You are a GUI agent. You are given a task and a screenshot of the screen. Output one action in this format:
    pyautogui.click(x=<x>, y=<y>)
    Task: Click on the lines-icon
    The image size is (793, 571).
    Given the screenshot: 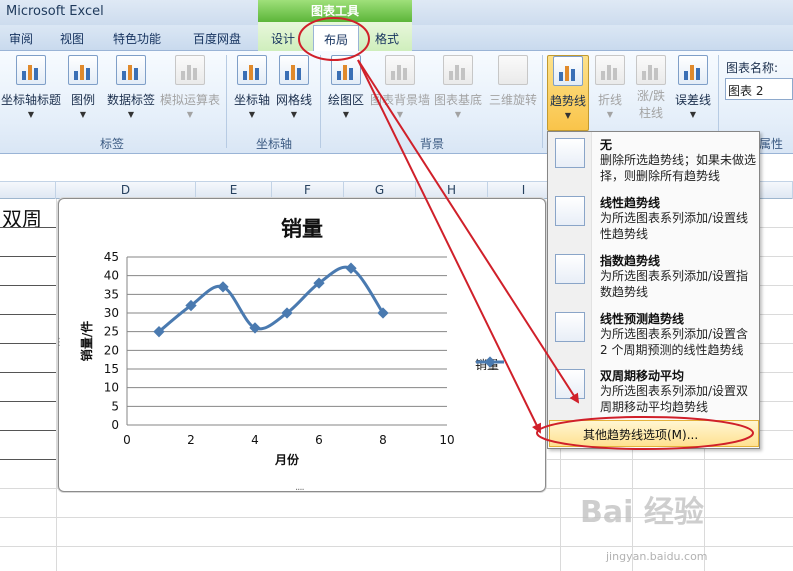 What is the action you would take?
    pyautogui.click(x=610, y=70)
    